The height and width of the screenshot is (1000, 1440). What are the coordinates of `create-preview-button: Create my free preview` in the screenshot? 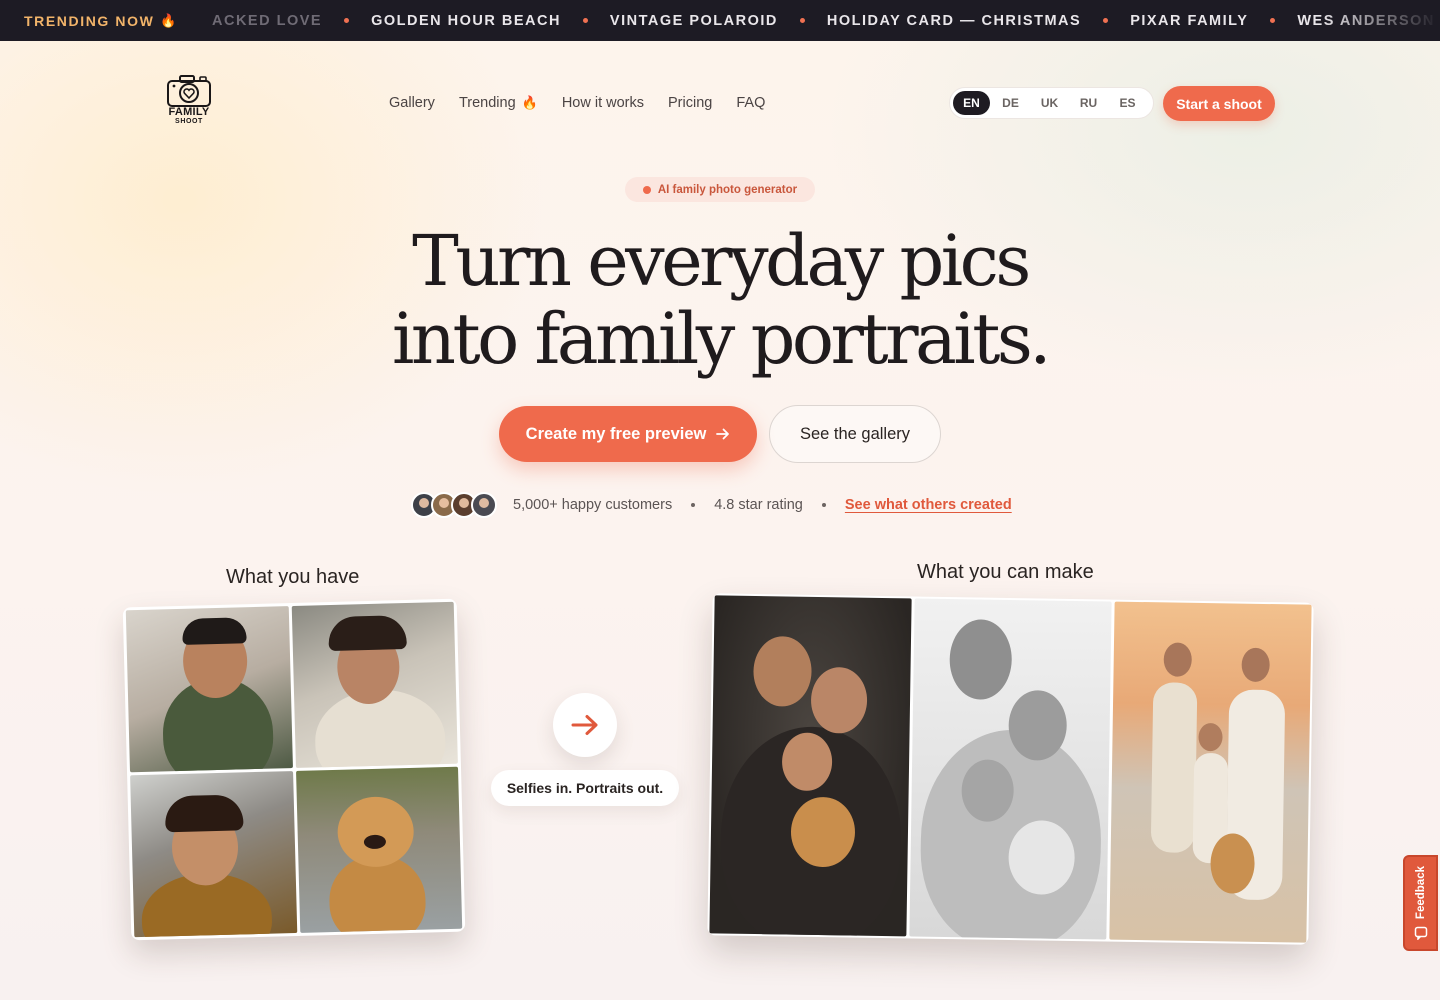 It's located at (628, 434).